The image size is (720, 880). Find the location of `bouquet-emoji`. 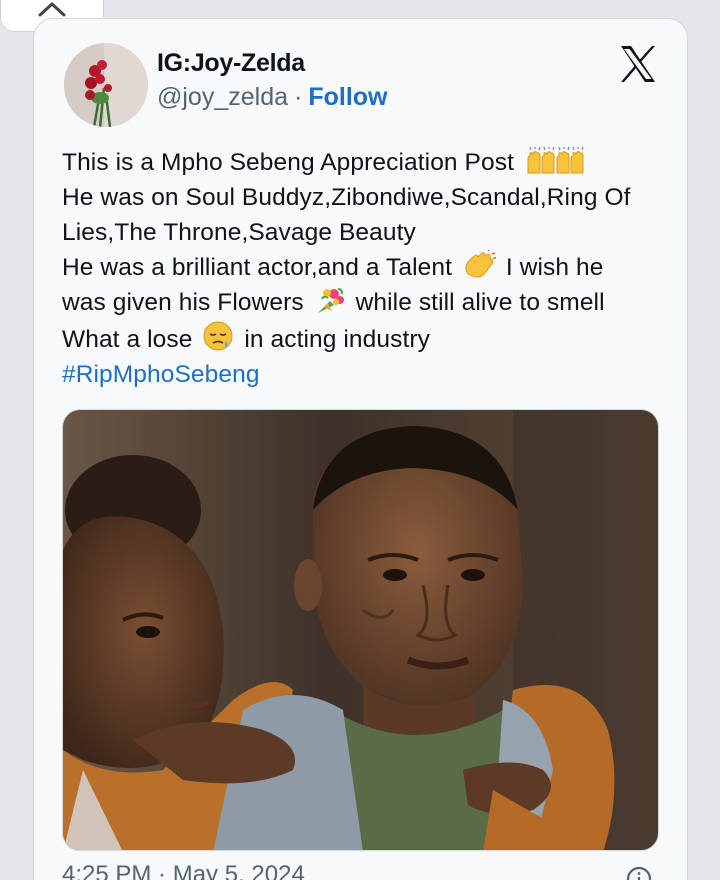

bouquet-emoji is located at coordinates (330, 300).